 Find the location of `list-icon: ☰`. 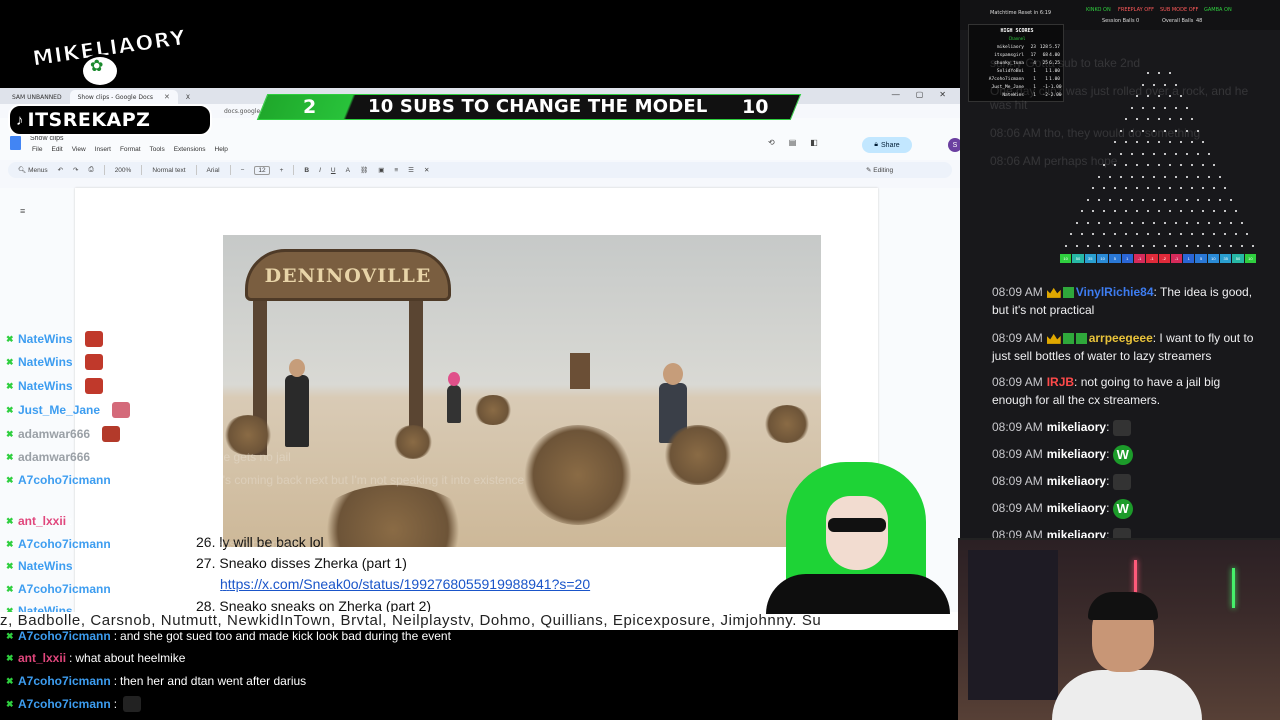

list-icon: ☰ is located at coordinates (411, 170).